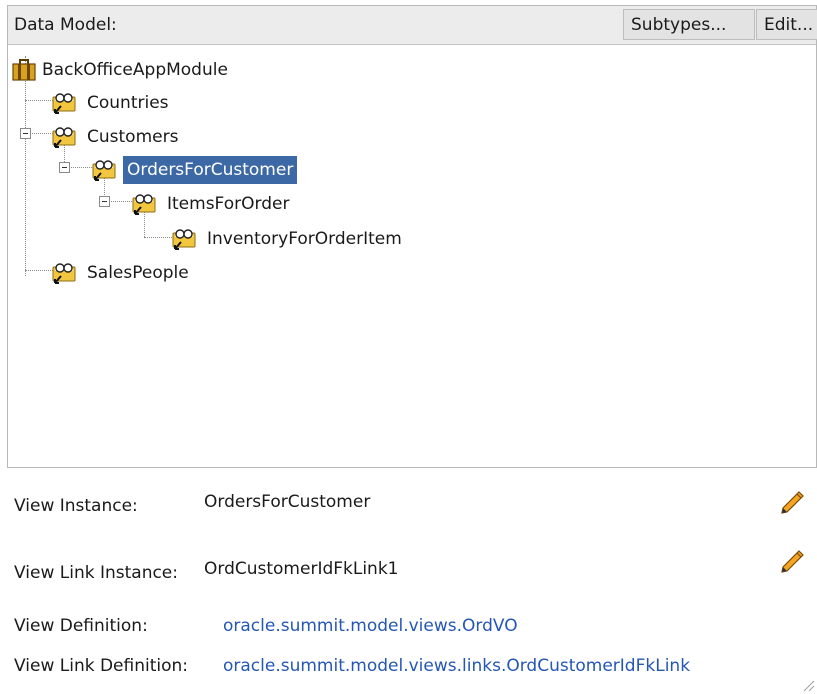  What do you see at coordinates (138, 273) in the screenshot?
I see `tree-node-label: SalesPeople` at bounding box center [138, 273].